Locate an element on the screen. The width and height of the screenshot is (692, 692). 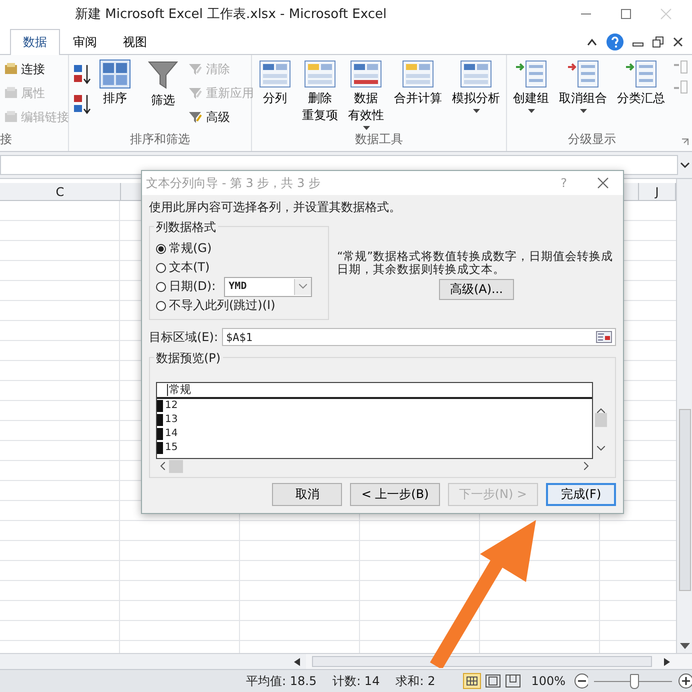
collapse-ribbon-icon is located at coordinates (592, 42).